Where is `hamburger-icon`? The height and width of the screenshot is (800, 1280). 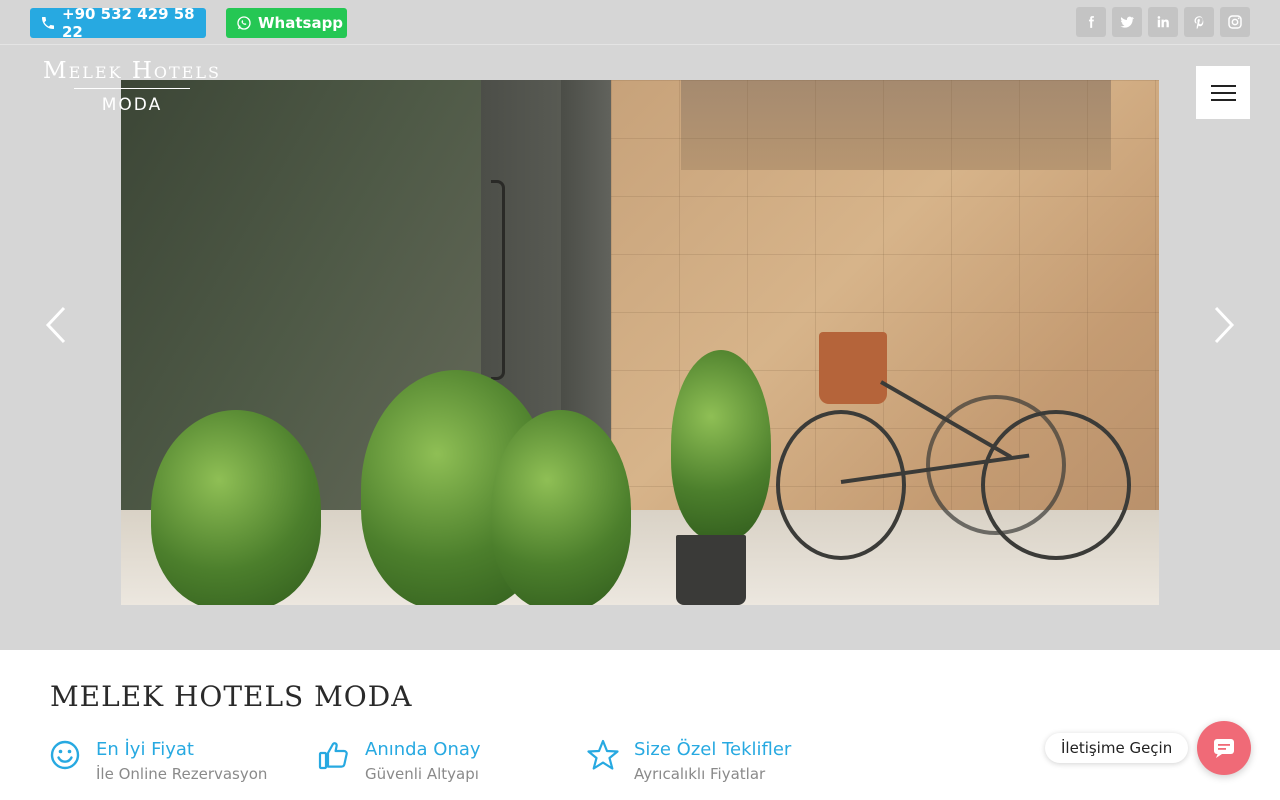
hamburger-icon is located at coordinates (1223, 85).